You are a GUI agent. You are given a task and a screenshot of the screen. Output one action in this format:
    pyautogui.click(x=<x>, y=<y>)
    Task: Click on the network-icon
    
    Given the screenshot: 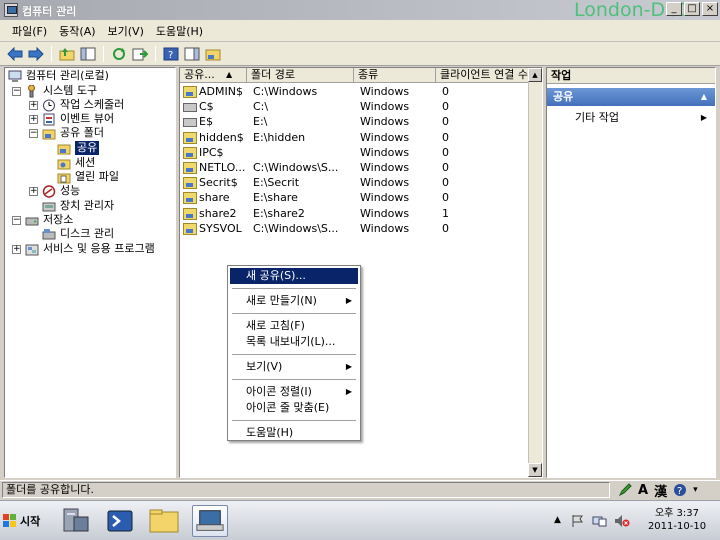 What is the action you would take?
    pyautogui.click(x=600, y=521)
    